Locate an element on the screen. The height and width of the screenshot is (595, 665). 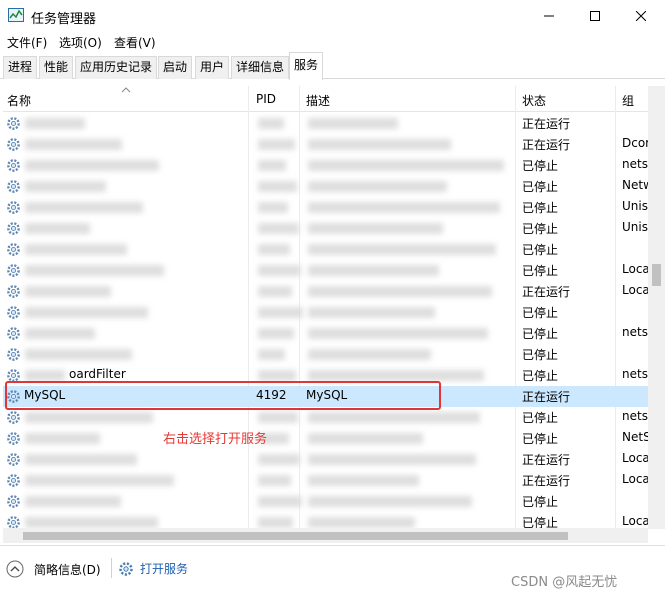
open-services-link: 打开服务 is located at coordinates (153, 568).